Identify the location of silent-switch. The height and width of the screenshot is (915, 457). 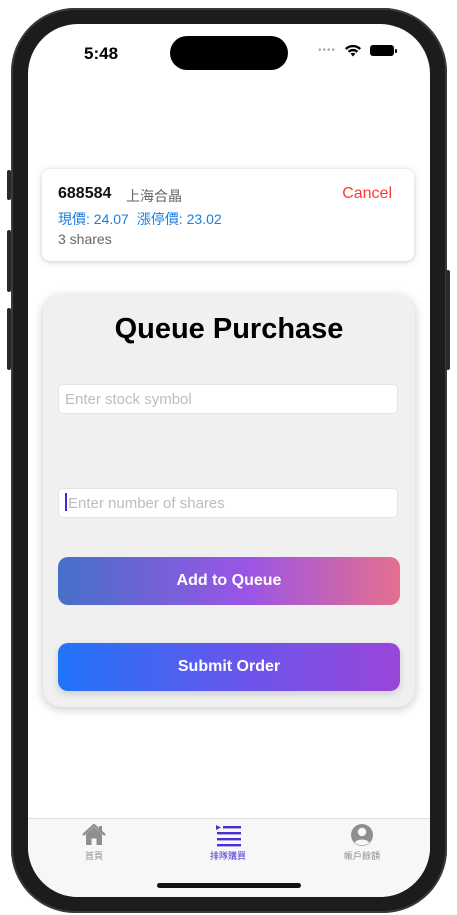
(9, 185).